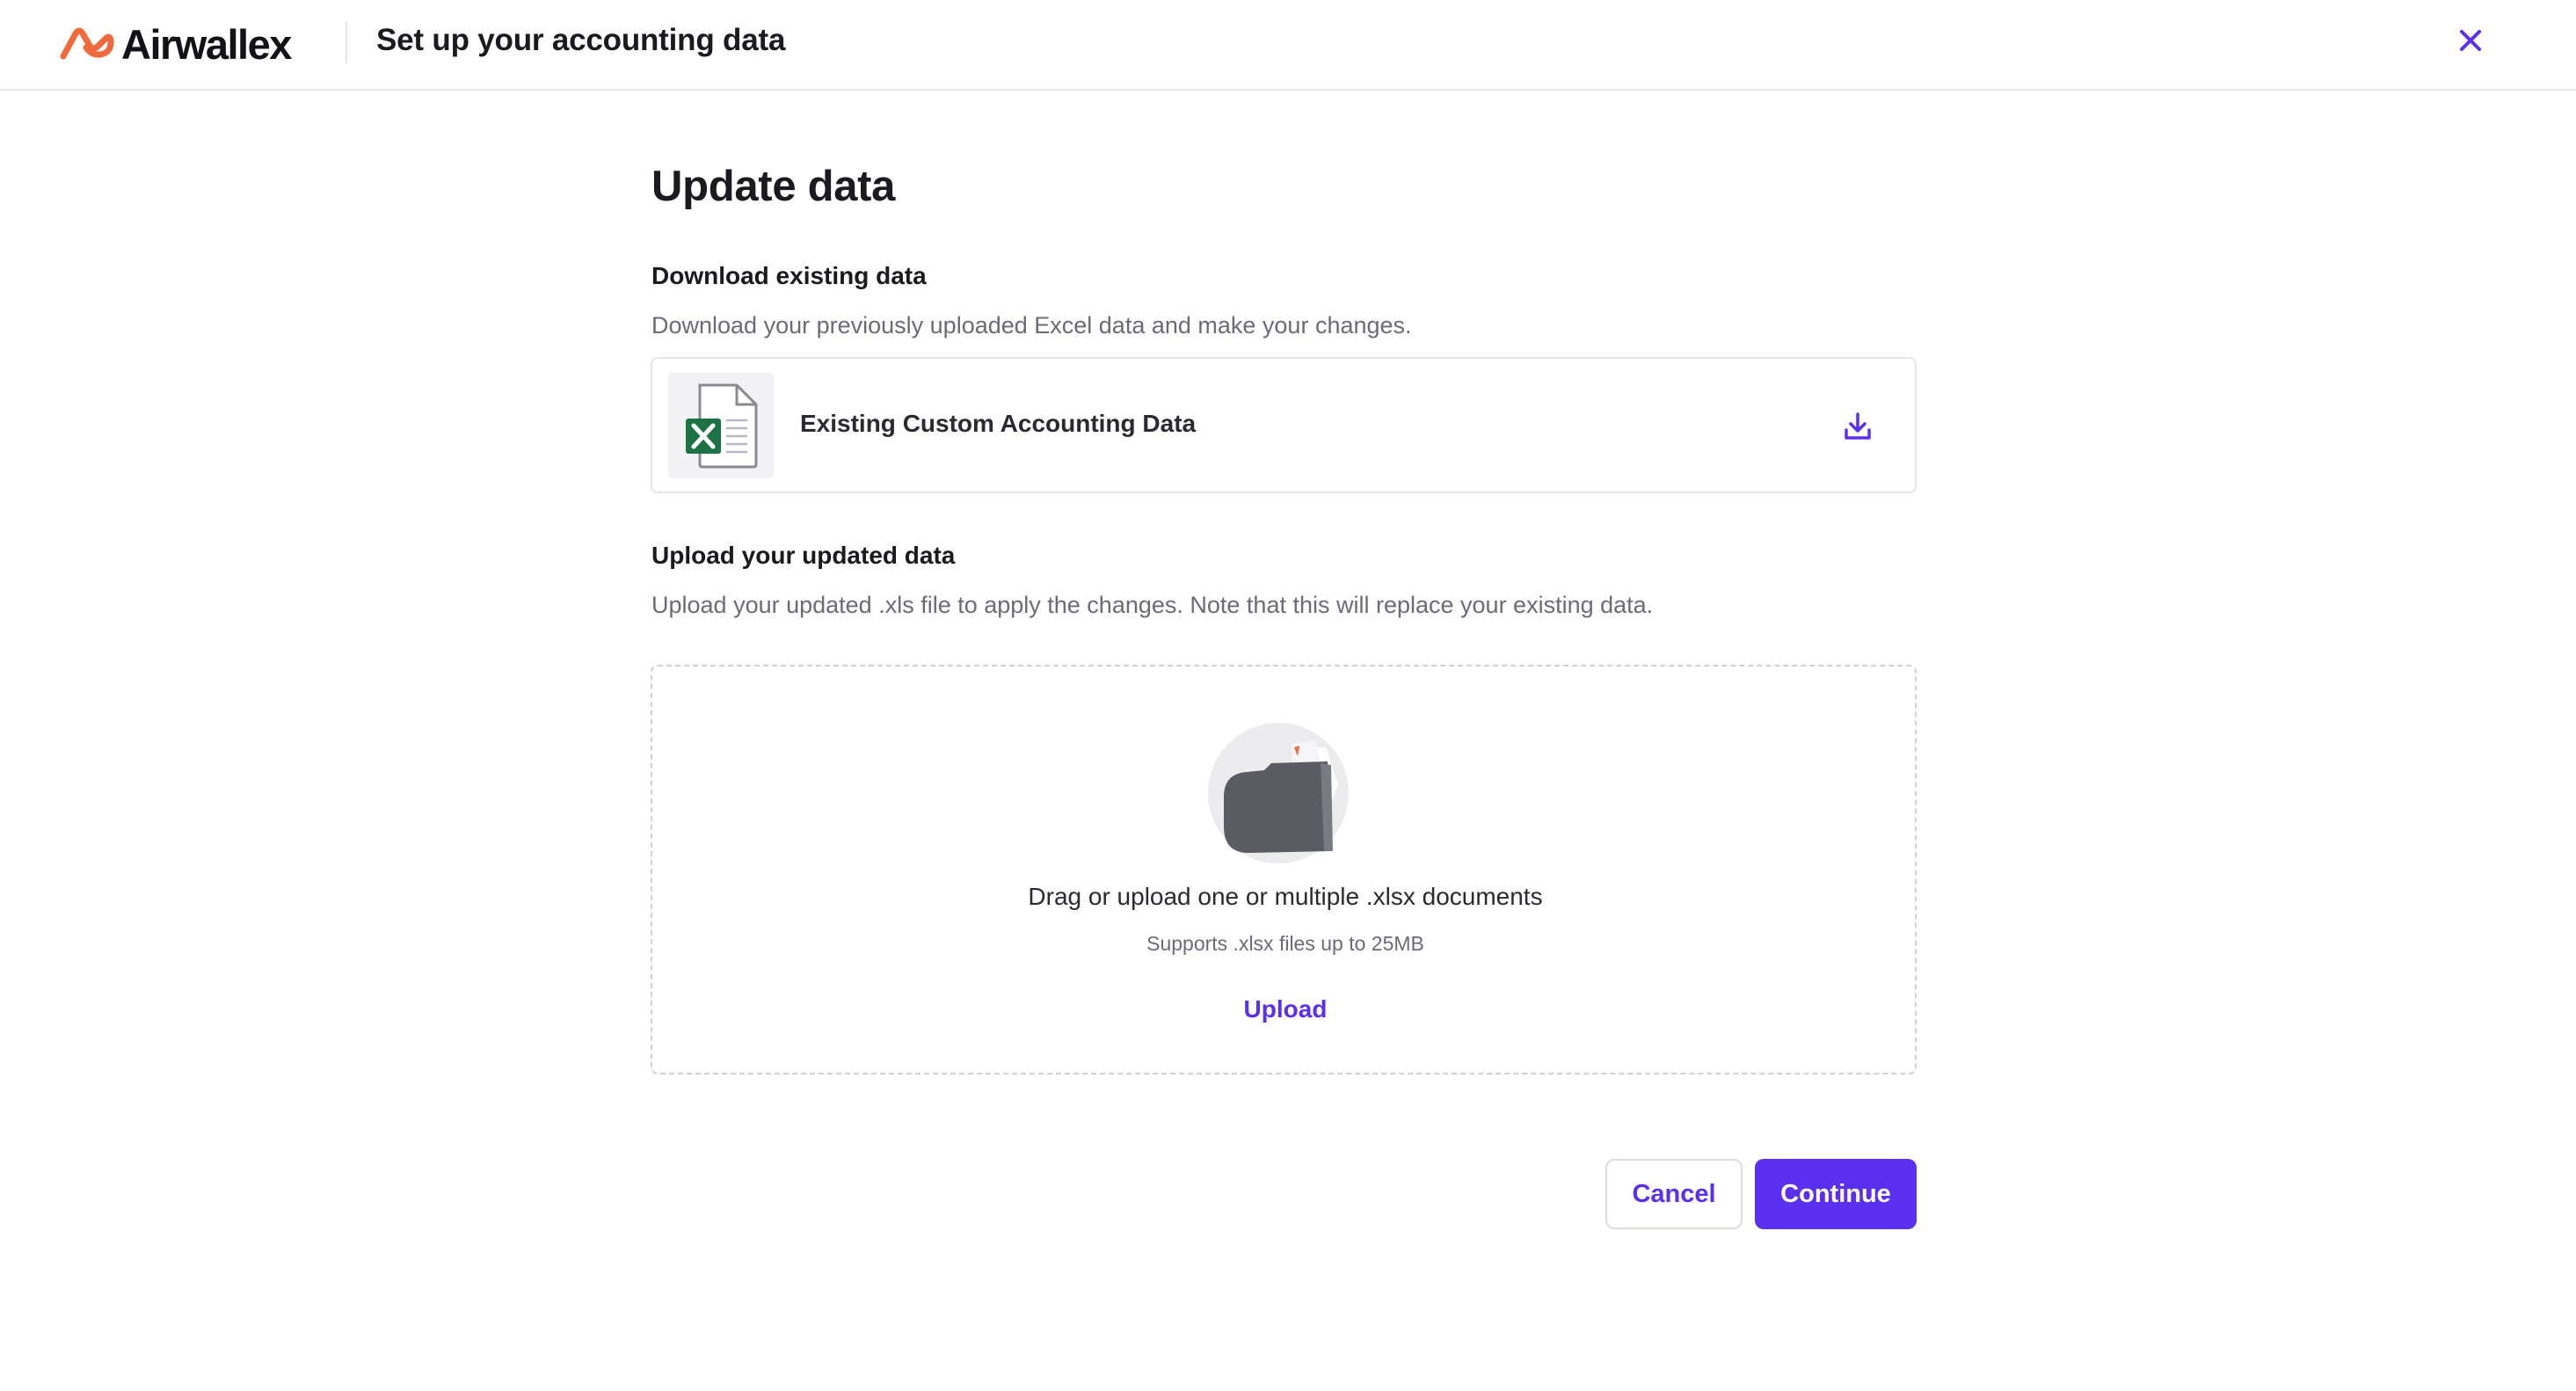 The image size is (2576, 1391). What do you see at coordinates (998, 423) in the screenshot?
I see `file-name: Existing Custom Accounting Data` at bounding box center [998, 423].